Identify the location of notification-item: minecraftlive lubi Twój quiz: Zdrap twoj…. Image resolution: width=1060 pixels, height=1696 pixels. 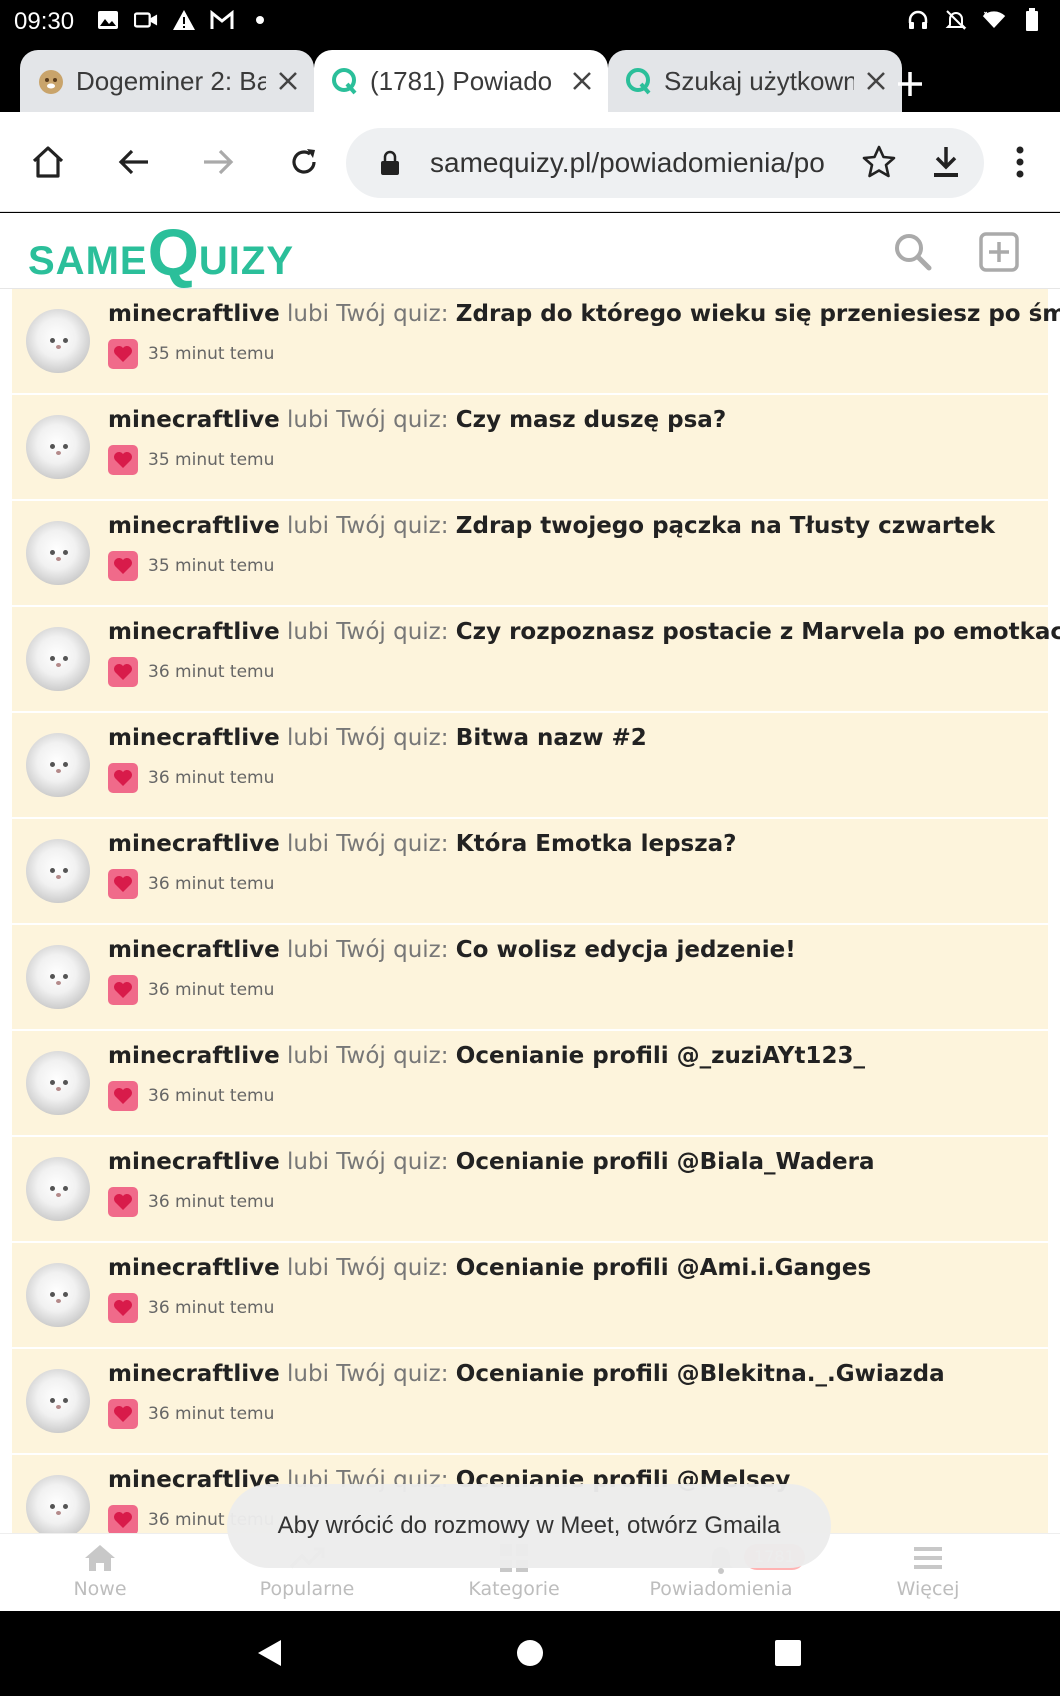
(530, 554).